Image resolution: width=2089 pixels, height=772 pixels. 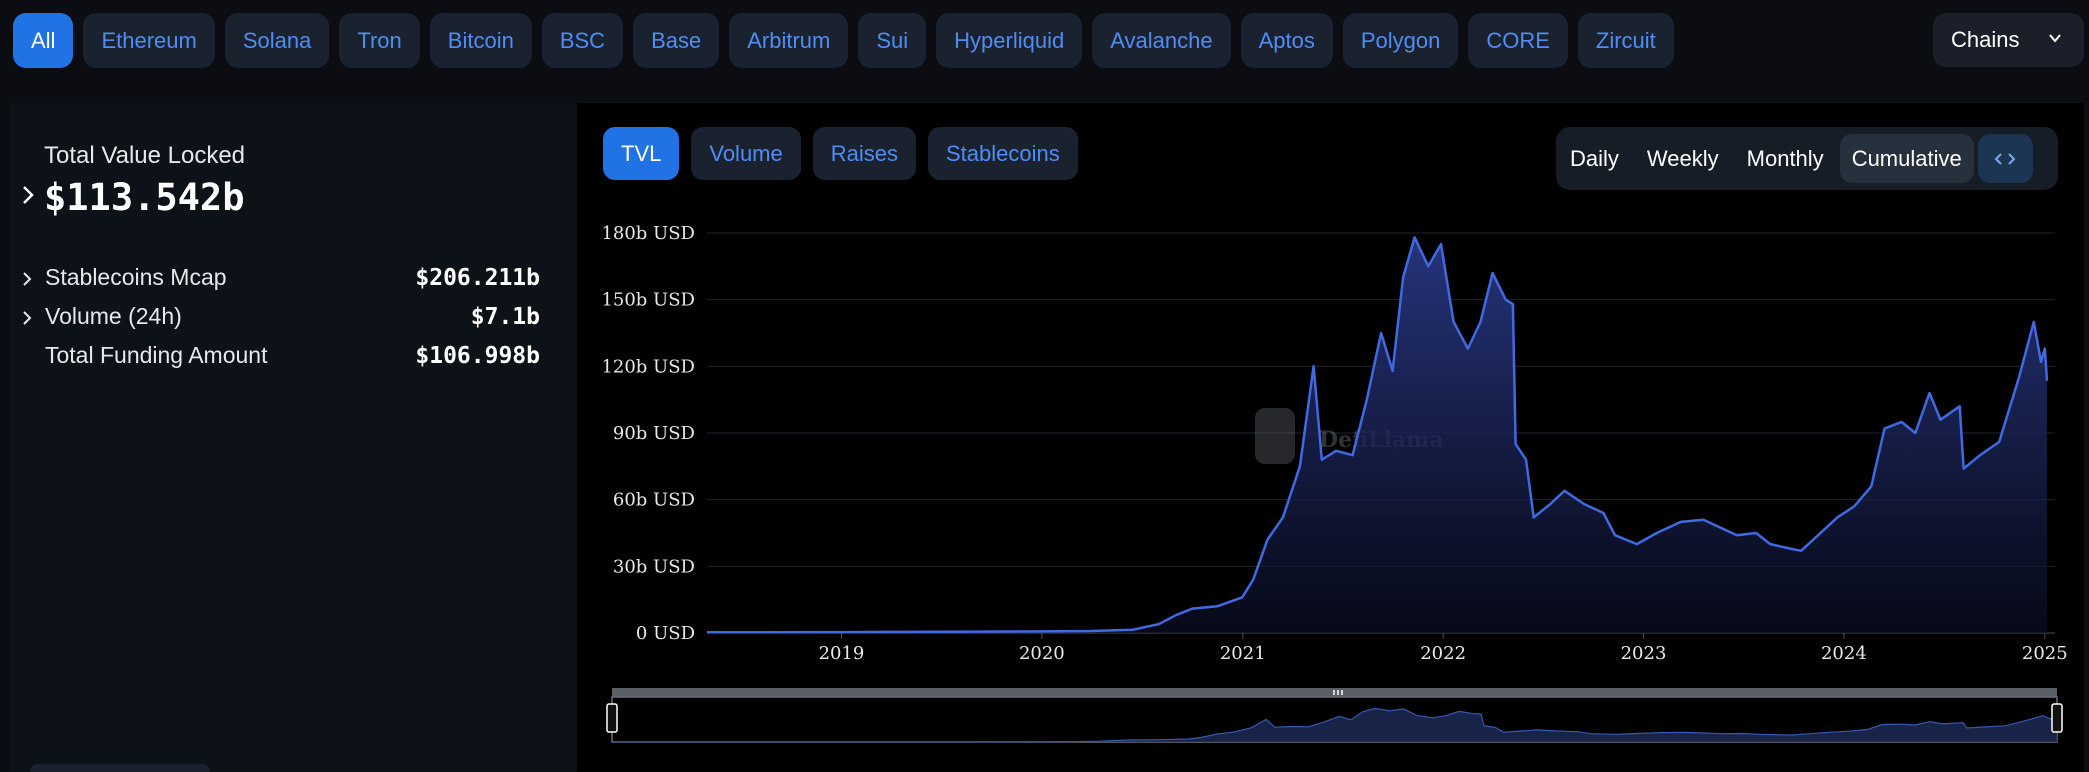 What do you see at coordinates (864, 153) in the screenshot?
I see `tab-raises: Raises` at bounding box center [864, 153].